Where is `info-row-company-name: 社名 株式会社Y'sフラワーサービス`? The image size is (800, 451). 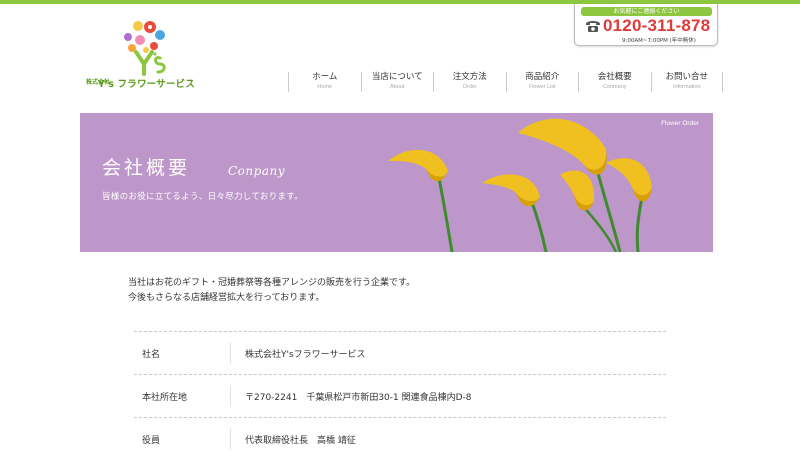
info-row-company-name: 社名 株式会社Y'sフラワーサービス is located at coordinates (400, 352).